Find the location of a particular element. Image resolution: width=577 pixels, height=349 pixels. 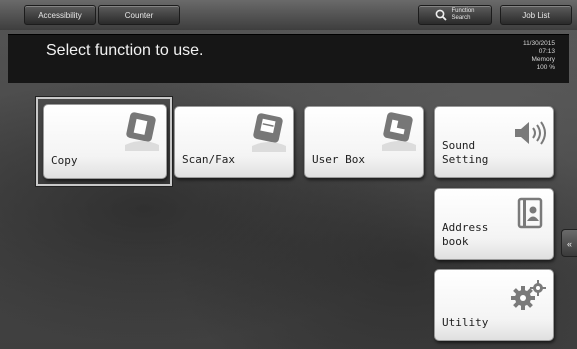

copy-label: Copy is located at coordinates (64, 160).